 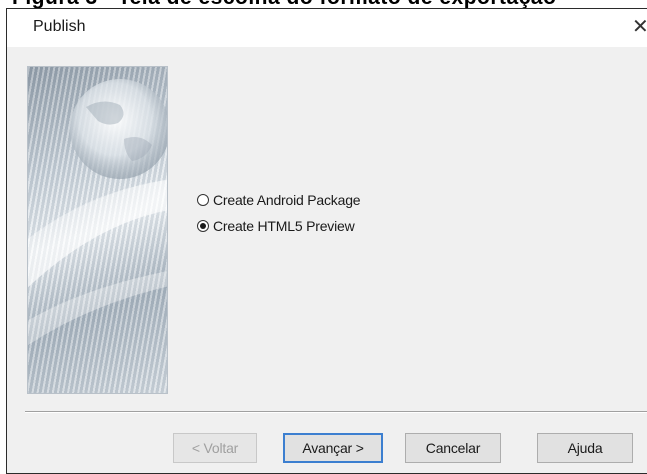 What do you see at coordinates (59, 26) in the screenshot?
I see `window-title: Publish` at bounding box center [59, 26].